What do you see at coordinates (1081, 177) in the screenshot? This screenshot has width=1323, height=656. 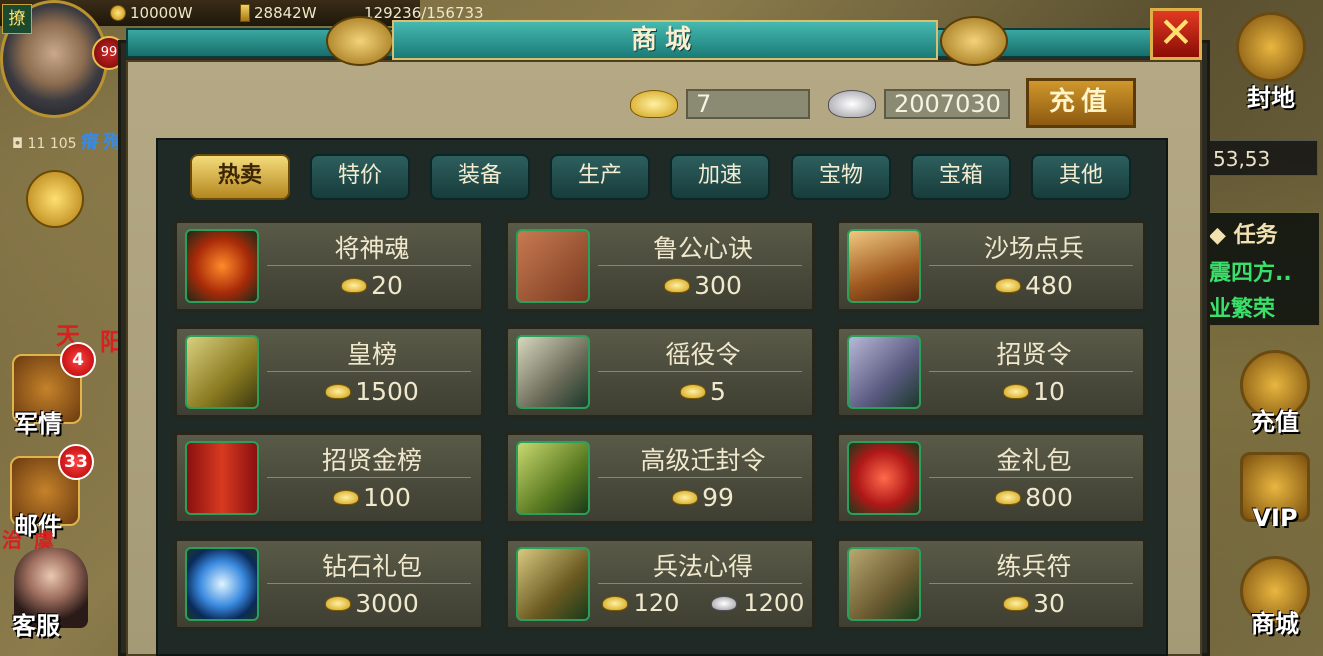 I see `tab-other: 其他` at bounding box center [1081, 177].